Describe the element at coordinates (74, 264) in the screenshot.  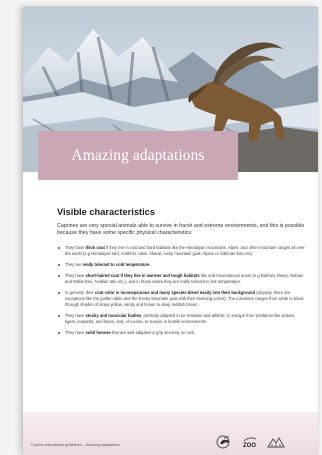
I see `text-run: They are` at that location.